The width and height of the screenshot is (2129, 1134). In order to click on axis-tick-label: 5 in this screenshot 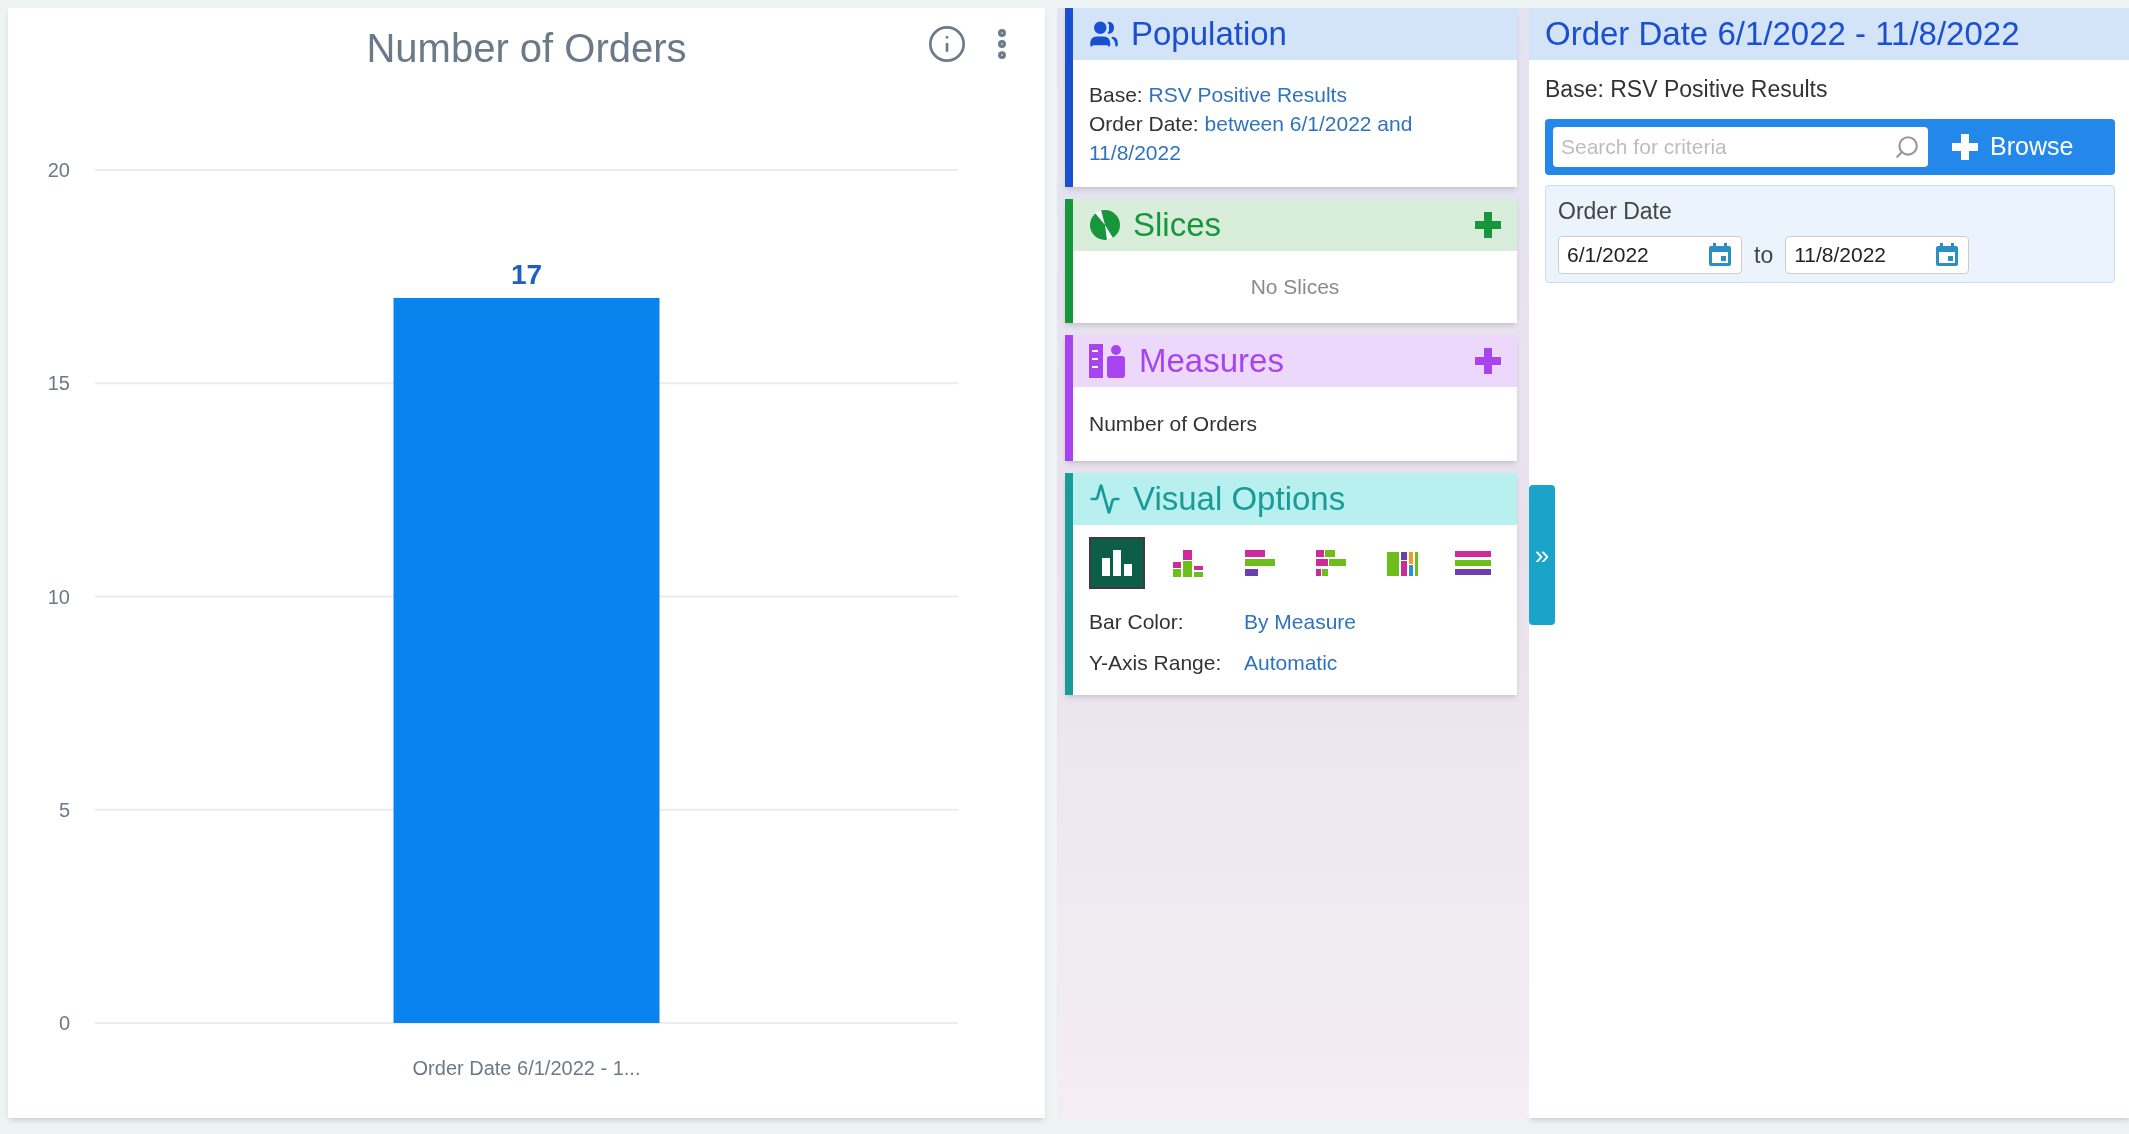, I will do `click(64, 809)`.